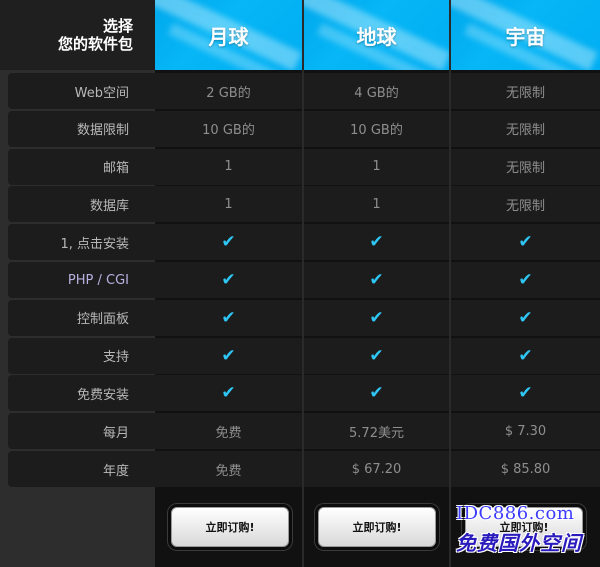  What do you see at coordinates (230, 527) in the screenshot?
I see `subscribe-button-moon: 立即订购!` at bounding box center [230, 527].